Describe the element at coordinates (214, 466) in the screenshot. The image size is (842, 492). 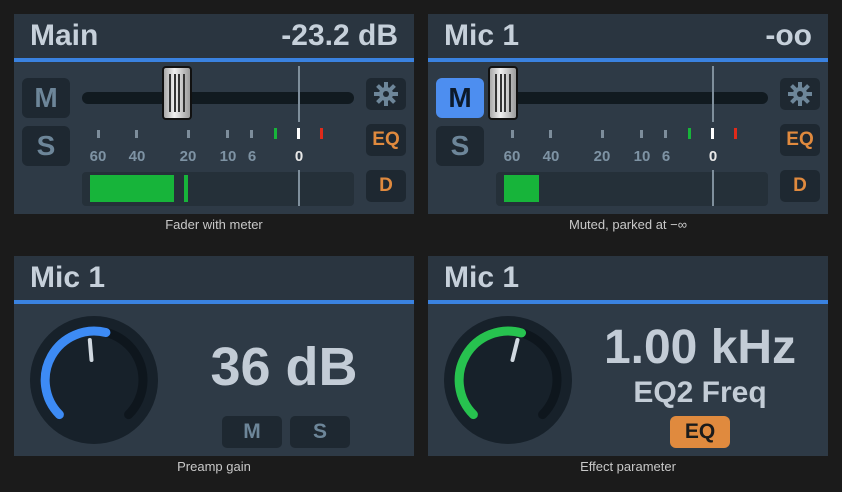
I see `caption: Preamp gain` at that location.